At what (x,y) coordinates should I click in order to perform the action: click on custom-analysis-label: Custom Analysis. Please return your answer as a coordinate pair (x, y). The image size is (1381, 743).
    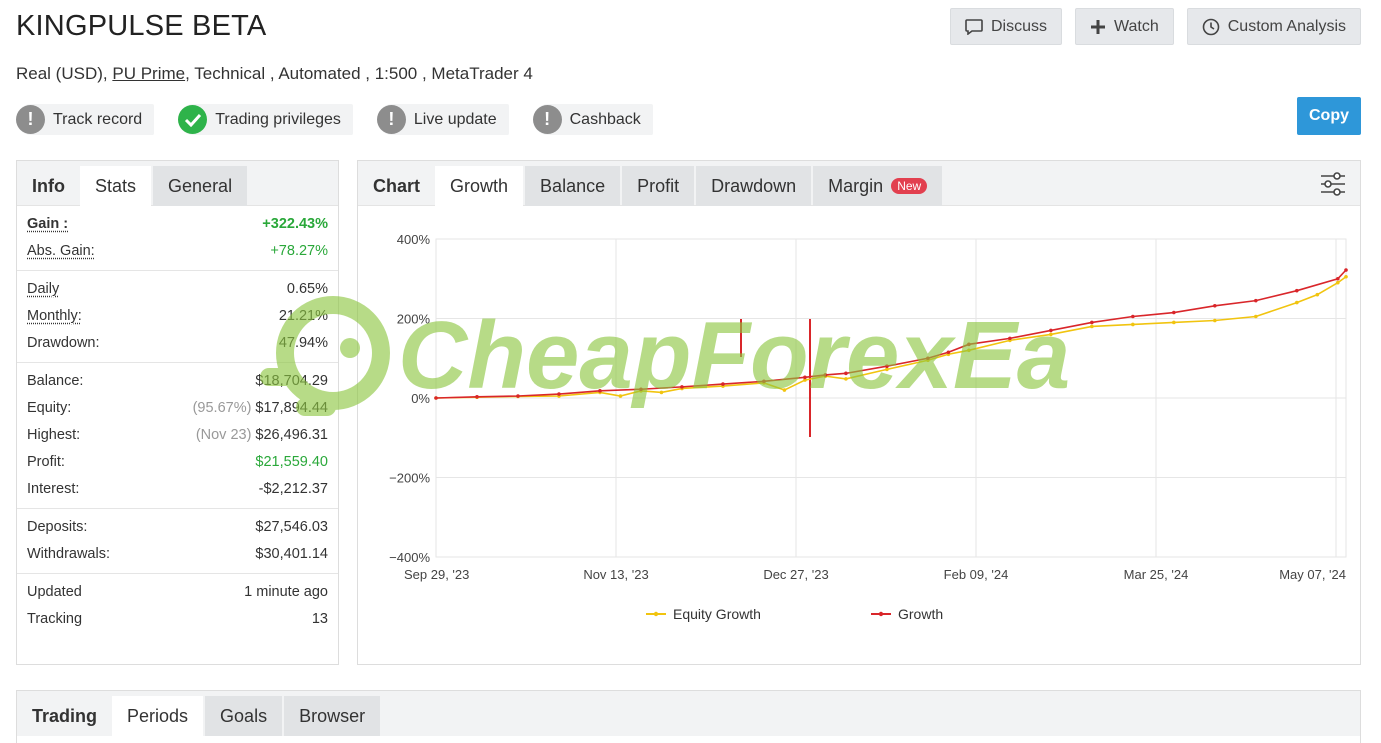
    Looking at the image, I should click on (1287, 27).